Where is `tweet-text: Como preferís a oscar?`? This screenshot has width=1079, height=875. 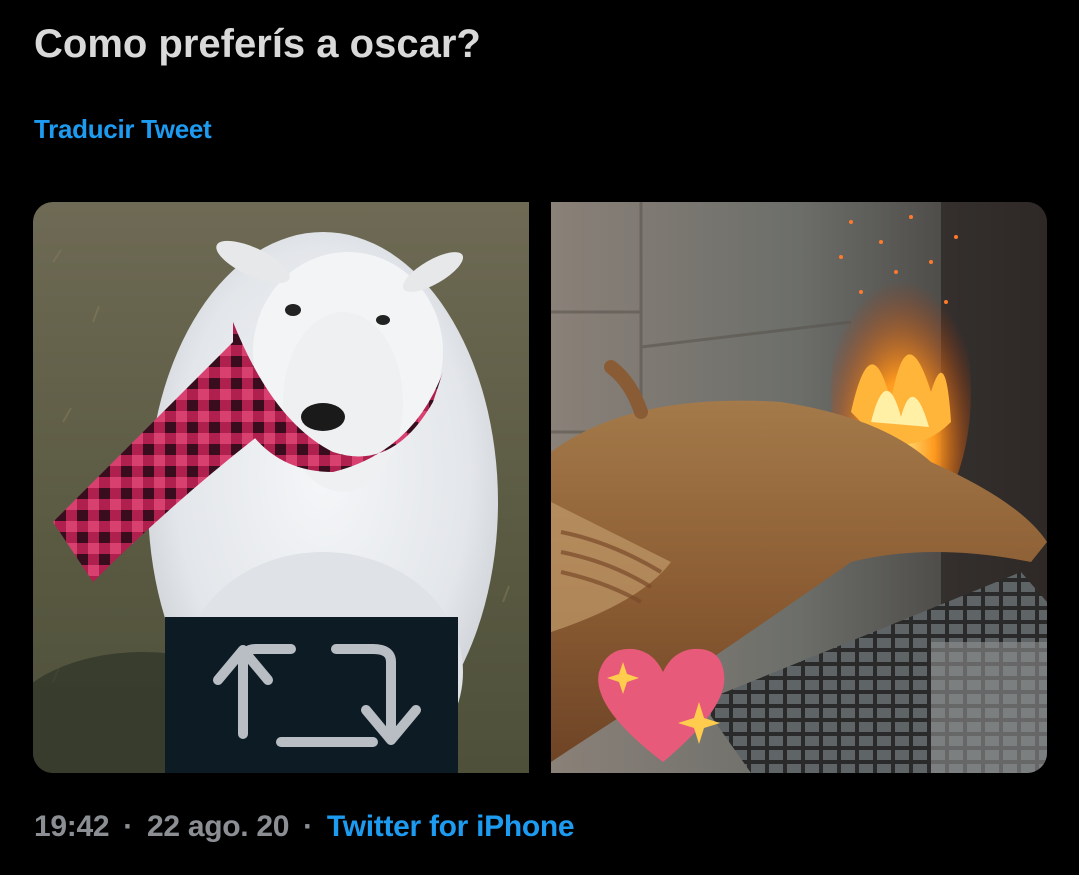 tweet-text: Como preferís a oscar? is located at coordinates (257, 44).